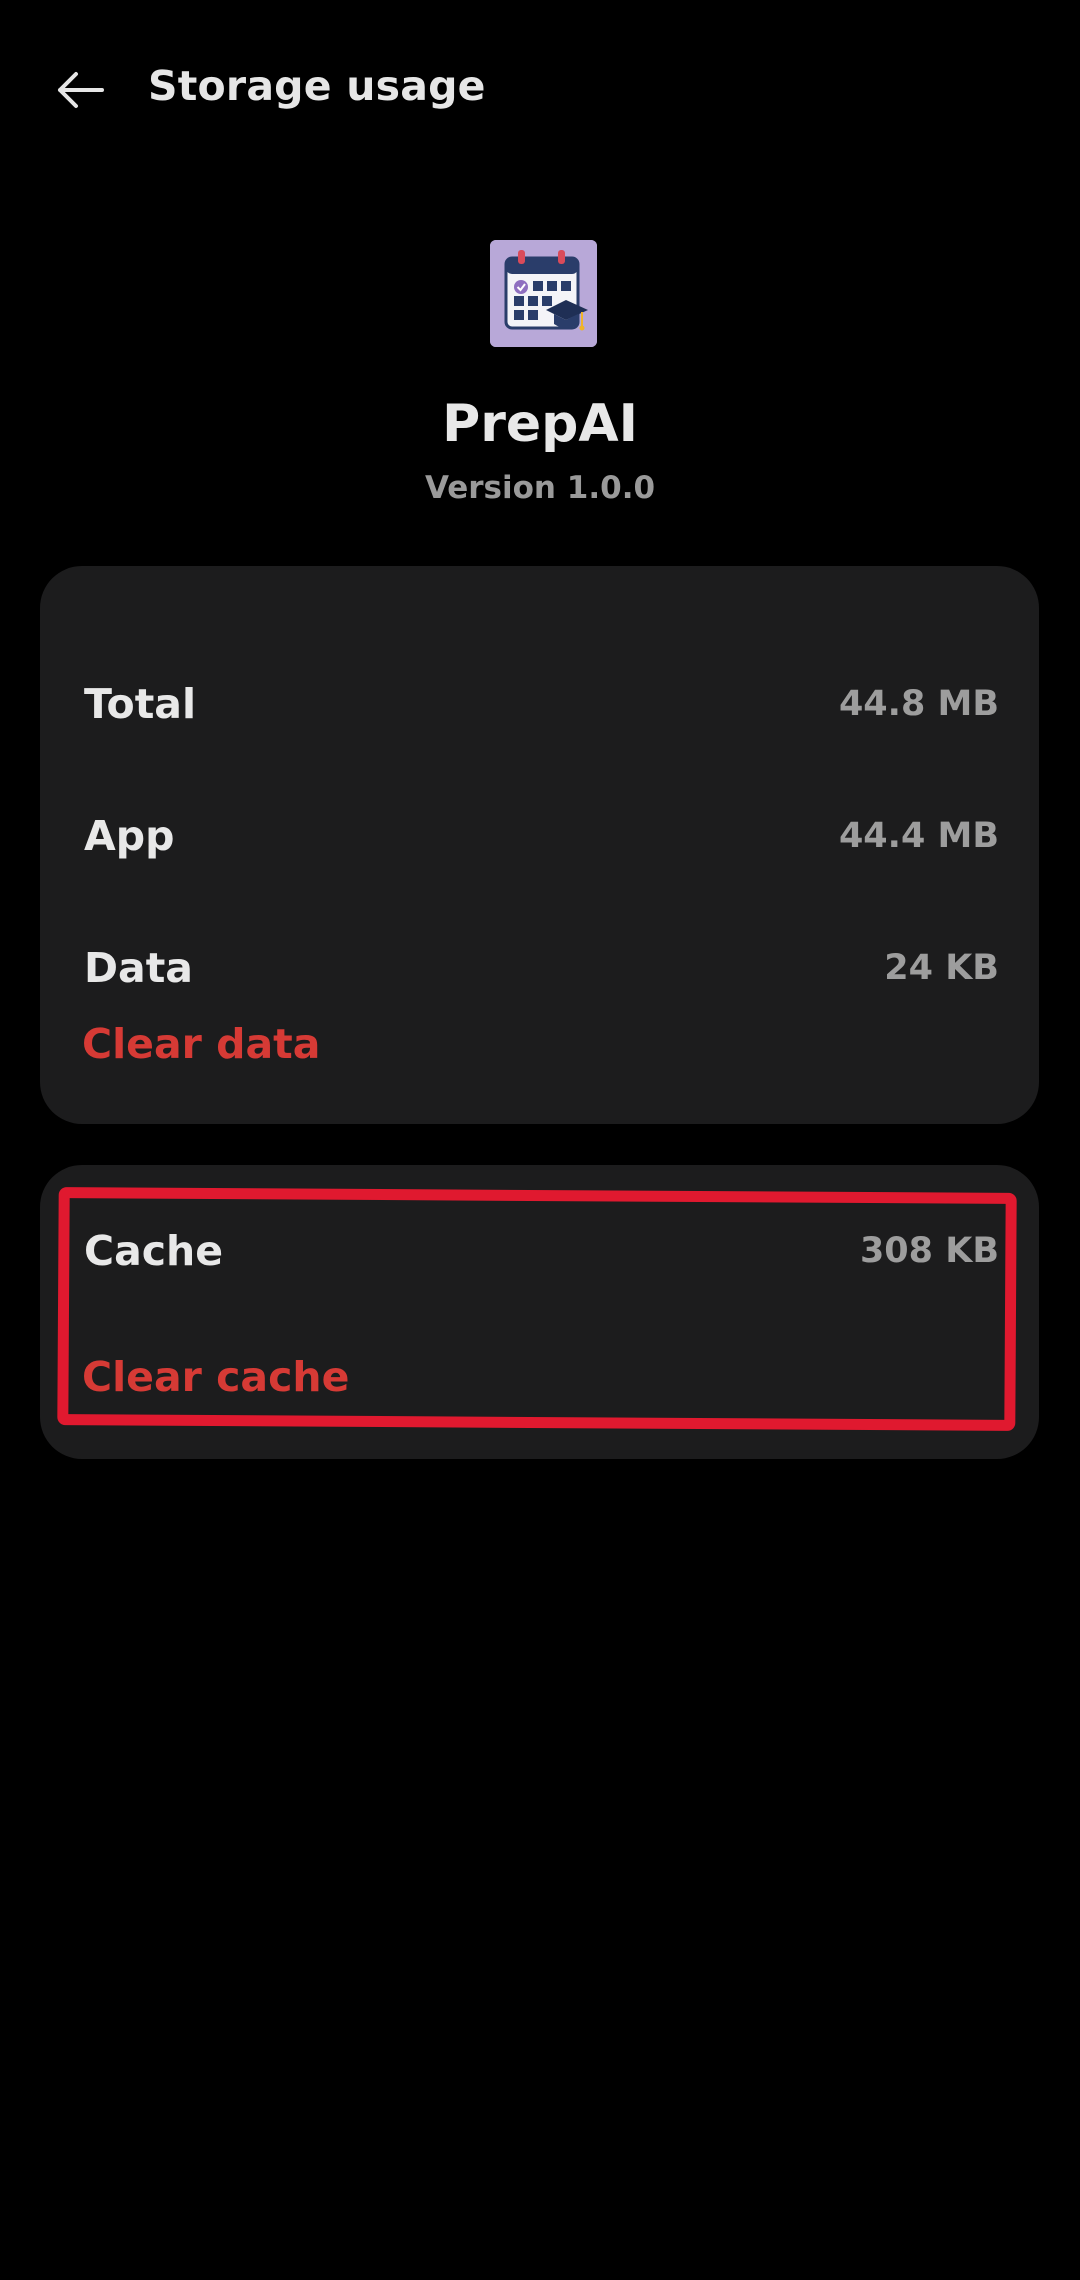 Image resolution: width=1080 pixels, height=2280 pixels. What do you see at coordinates (138, 968) in the screenshot?
I see `storage-row-label: Data` at bounding box center [138, 968].